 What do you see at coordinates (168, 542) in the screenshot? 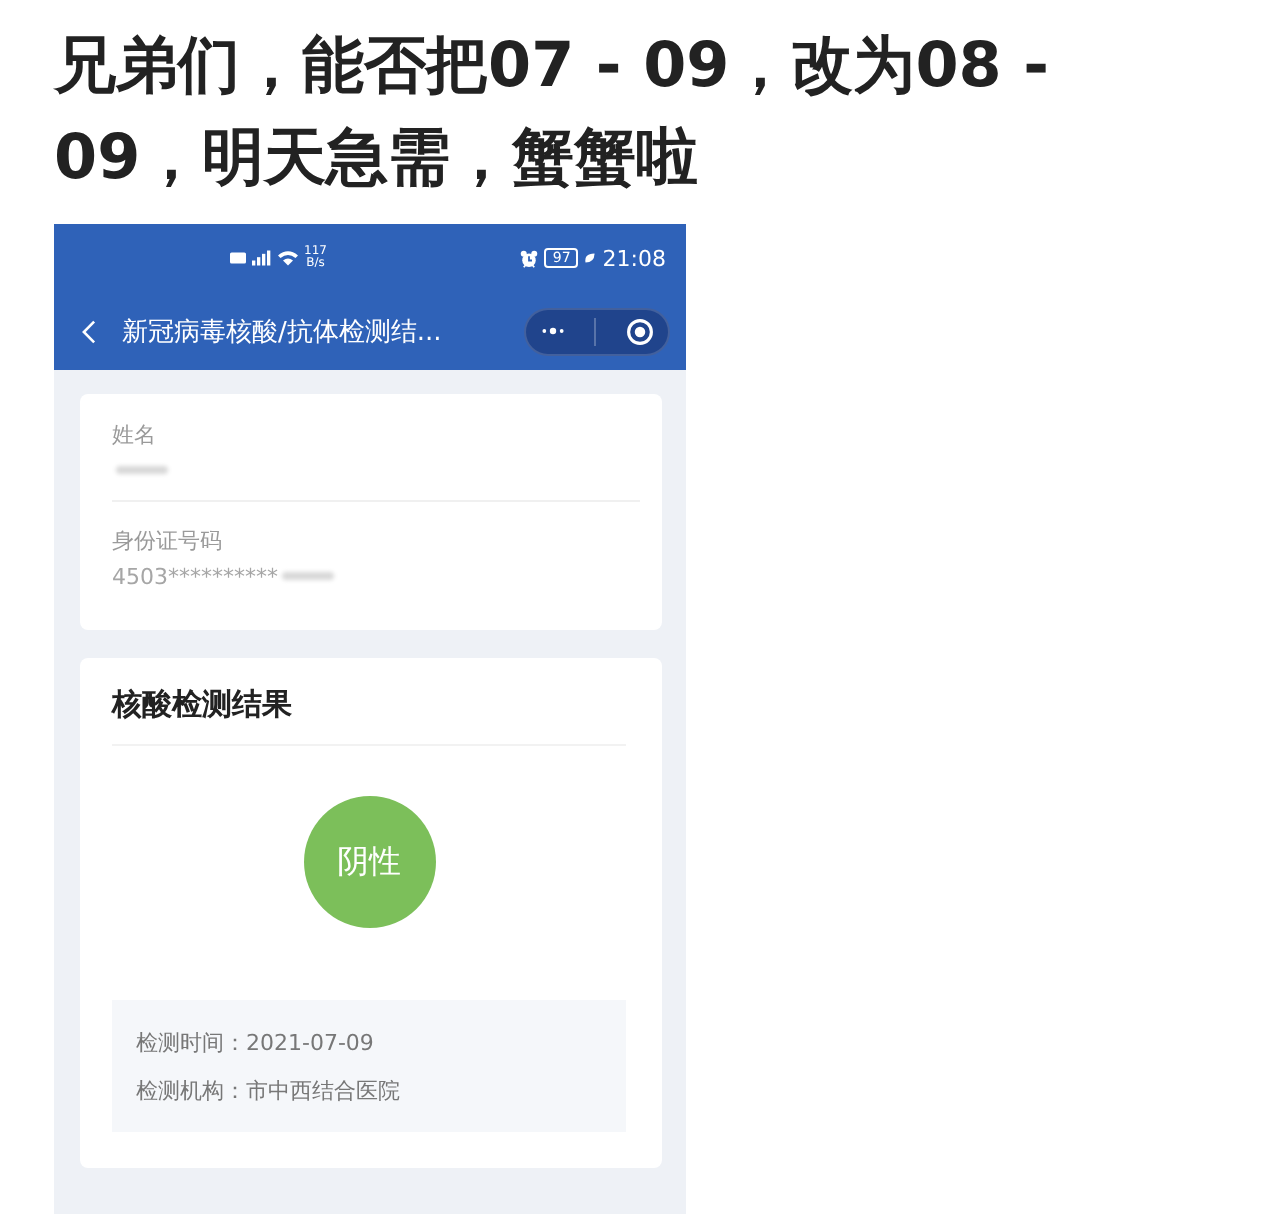
I see `field-label: 身份证号码` at bounding box center [168, 542].